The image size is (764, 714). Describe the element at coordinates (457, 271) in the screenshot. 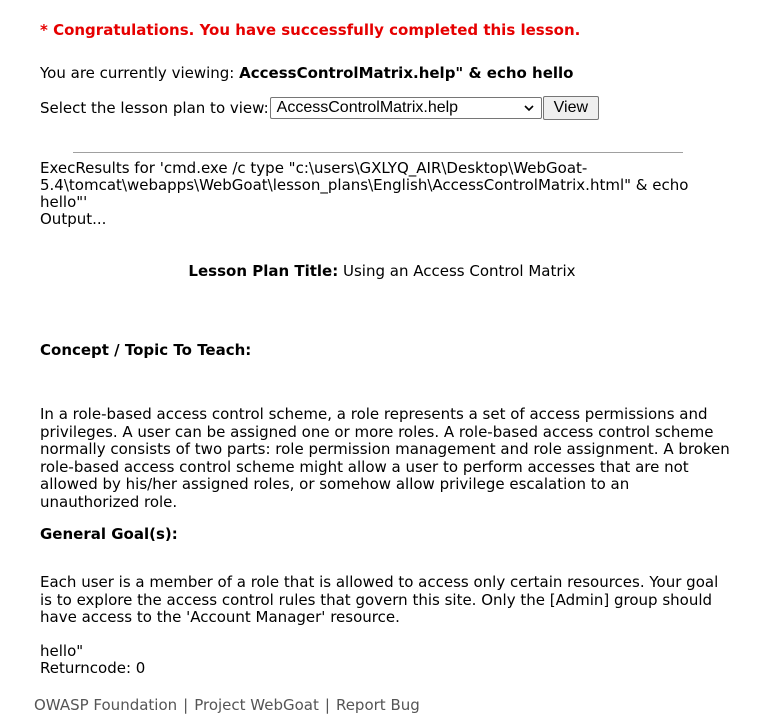

I see `lesson-plan-title-value: Using an Access Control Matrix` at that location.